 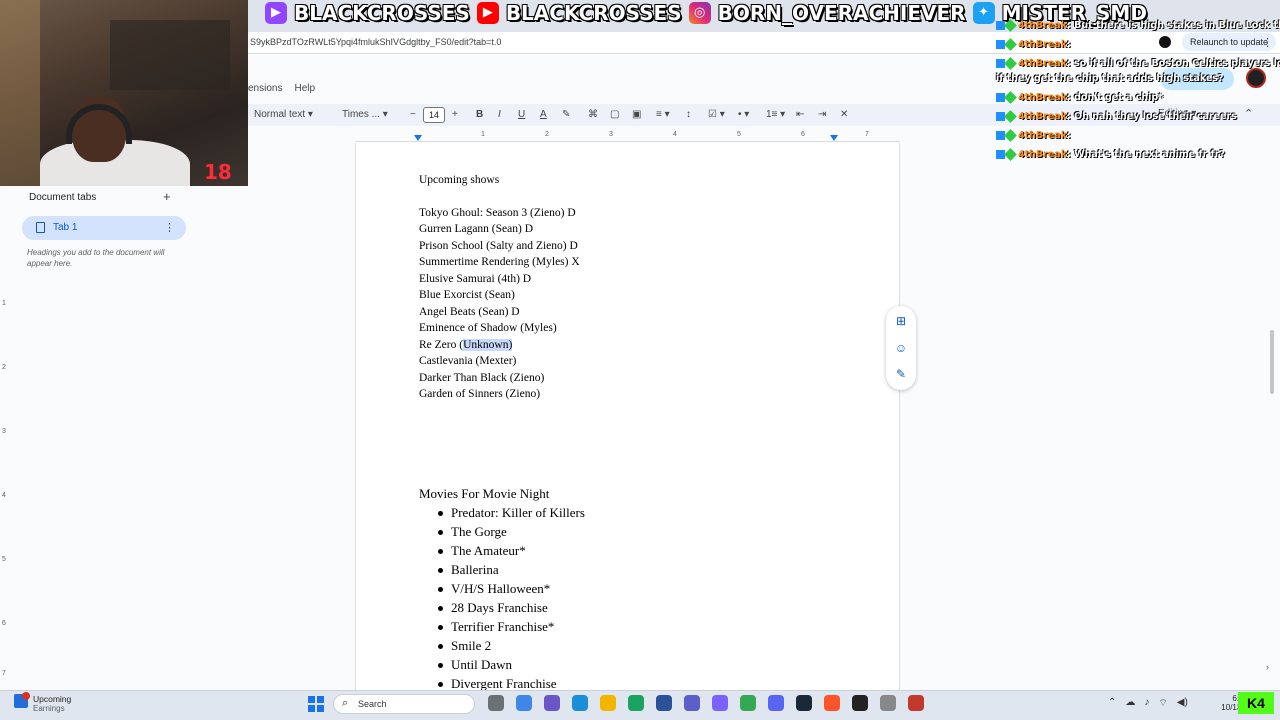 I want to click on emoji-reaction-icon: ☺, so click(x=901, y=348).